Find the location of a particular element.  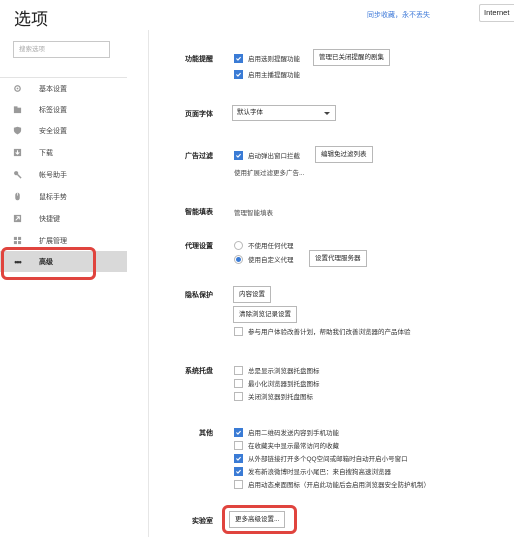

section-label-lab: 实验室 is located at coordinates (202, 521).